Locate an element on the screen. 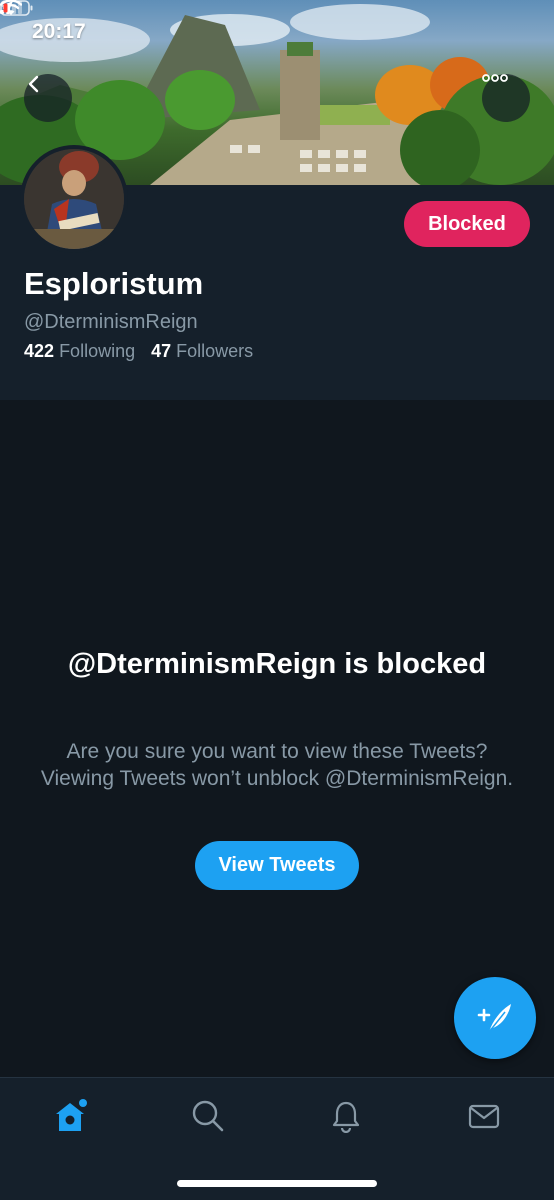 This screenshot has height=1200, width=554. compose-tweet-button is located at coordinates (495, 1018).